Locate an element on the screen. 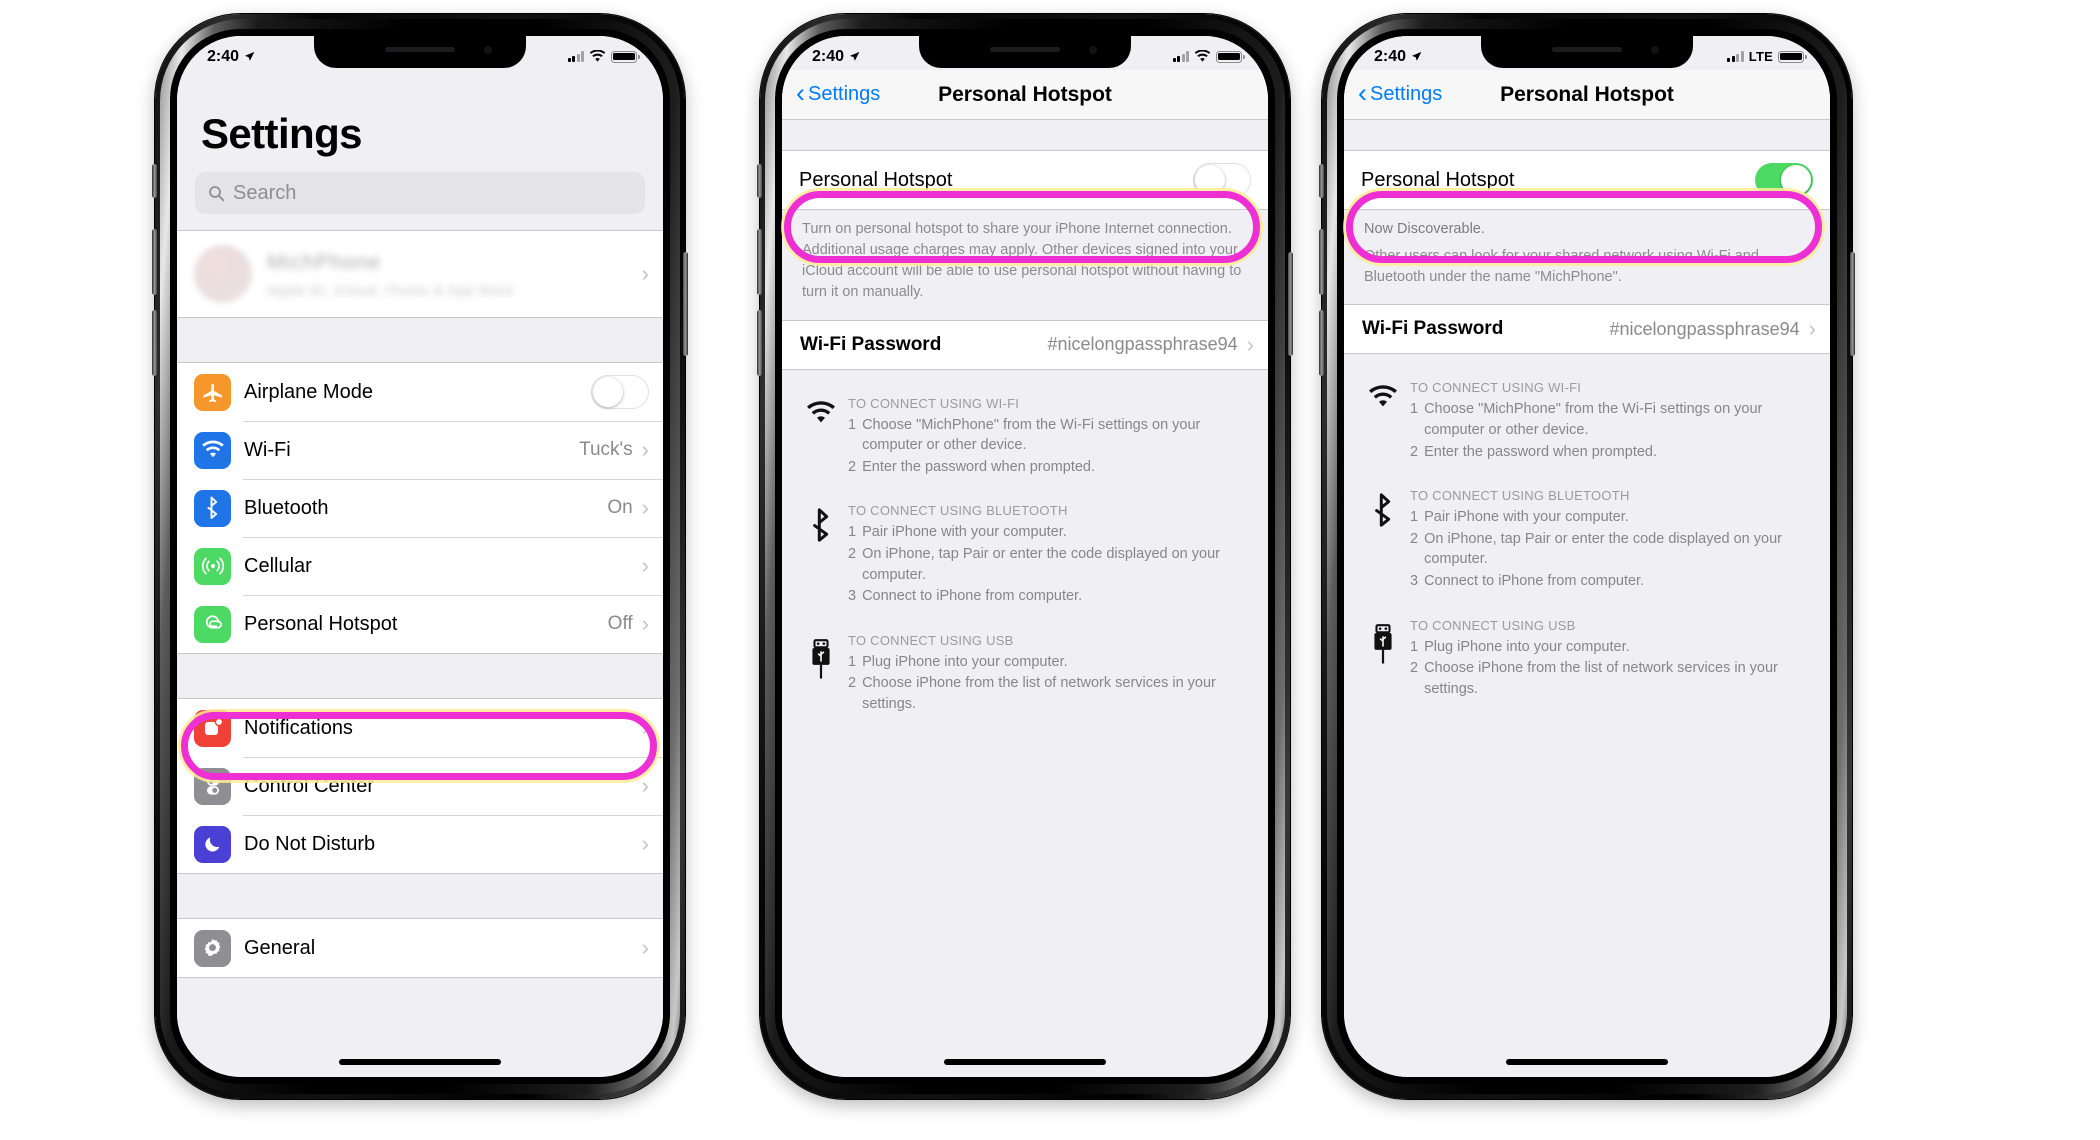 This screenshot has width=2100, height=1140. wifi-icon is located at coordinates (821, 437).